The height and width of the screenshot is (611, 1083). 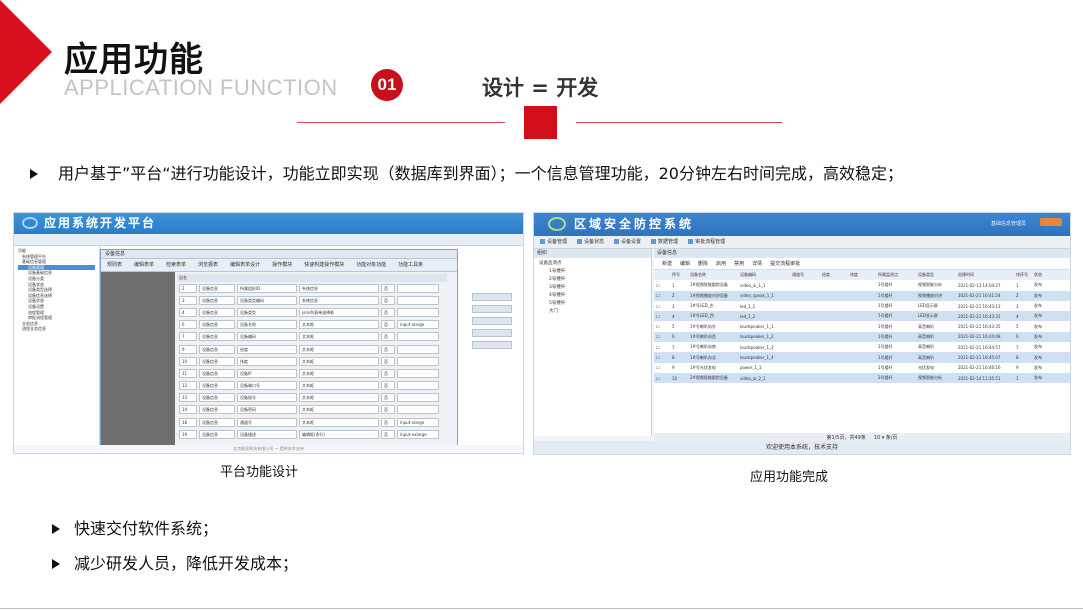 I want to click on field-row: 18 设备信息 通道号 文本框否 input-xlarge, so click(x=312, y=422).